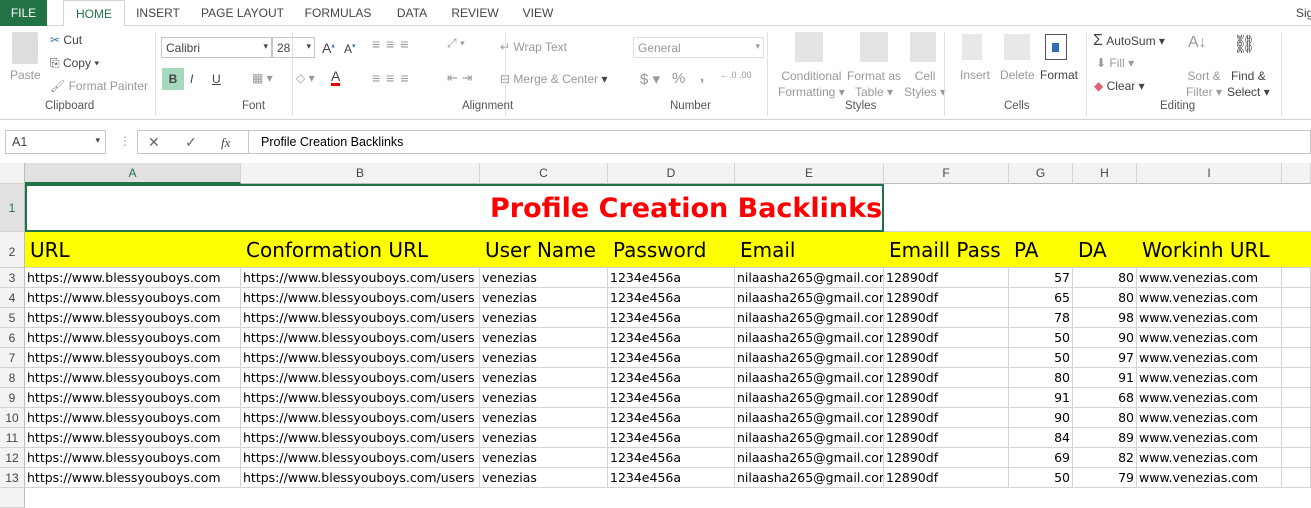  What do you see at coordinates (1296, 418) in the screenshot?
I see `cell-j10` at bounding box center [1296, 418].